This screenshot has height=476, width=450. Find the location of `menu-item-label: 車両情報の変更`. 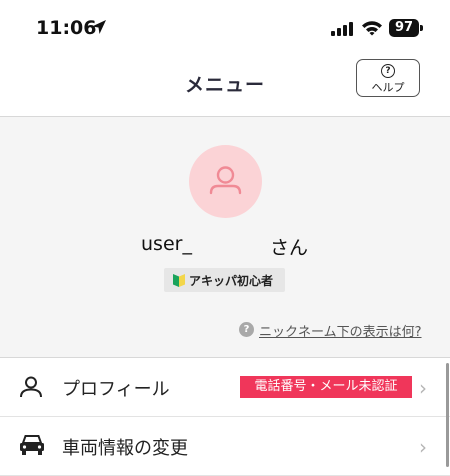

menu-item-label: 車両情報の変更 is located at coordinates (125, 448).